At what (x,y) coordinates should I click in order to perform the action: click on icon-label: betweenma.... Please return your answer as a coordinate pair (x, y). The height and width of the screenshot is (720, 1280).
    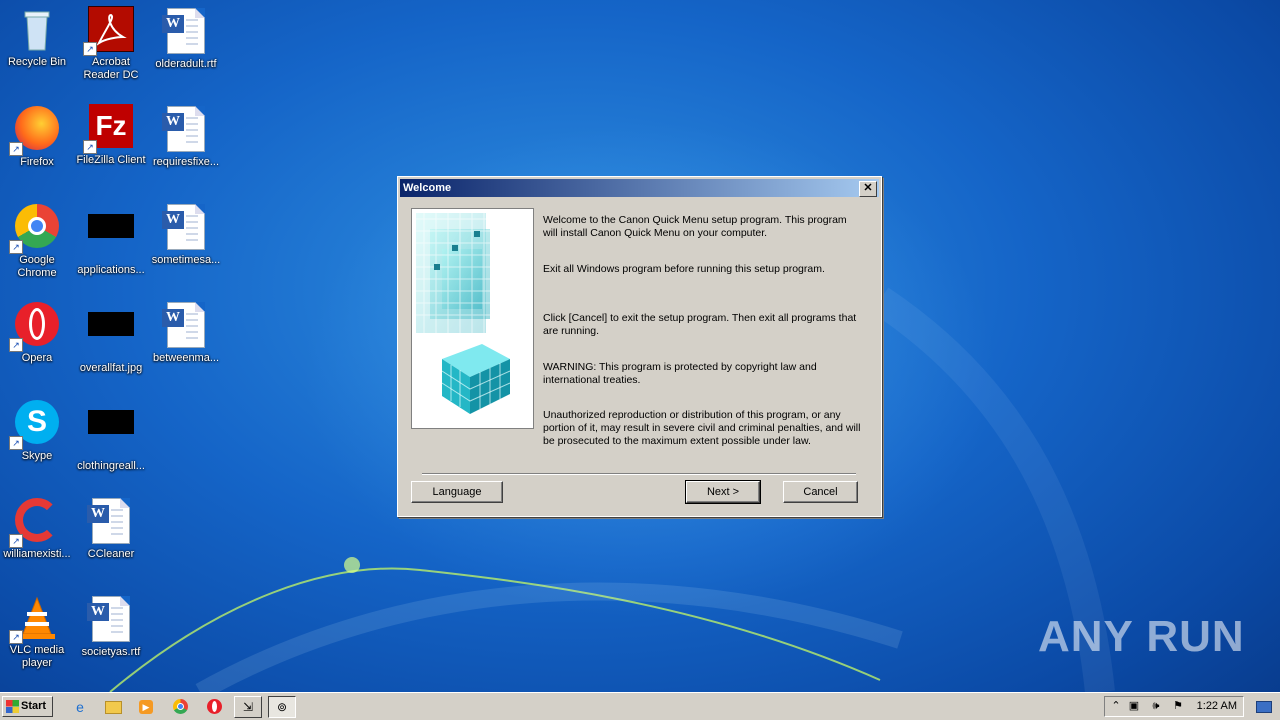
    Looking at the image, I should click on (186, 358).